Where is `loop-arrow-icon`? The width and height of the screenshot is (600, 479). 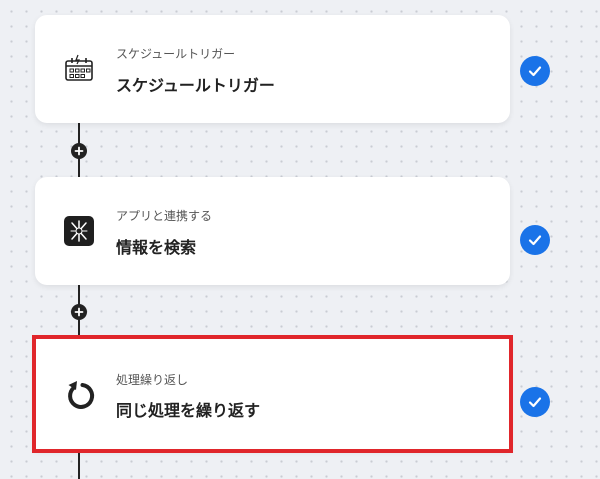
loop-arrow-icon is located at coordinates (79, 394).